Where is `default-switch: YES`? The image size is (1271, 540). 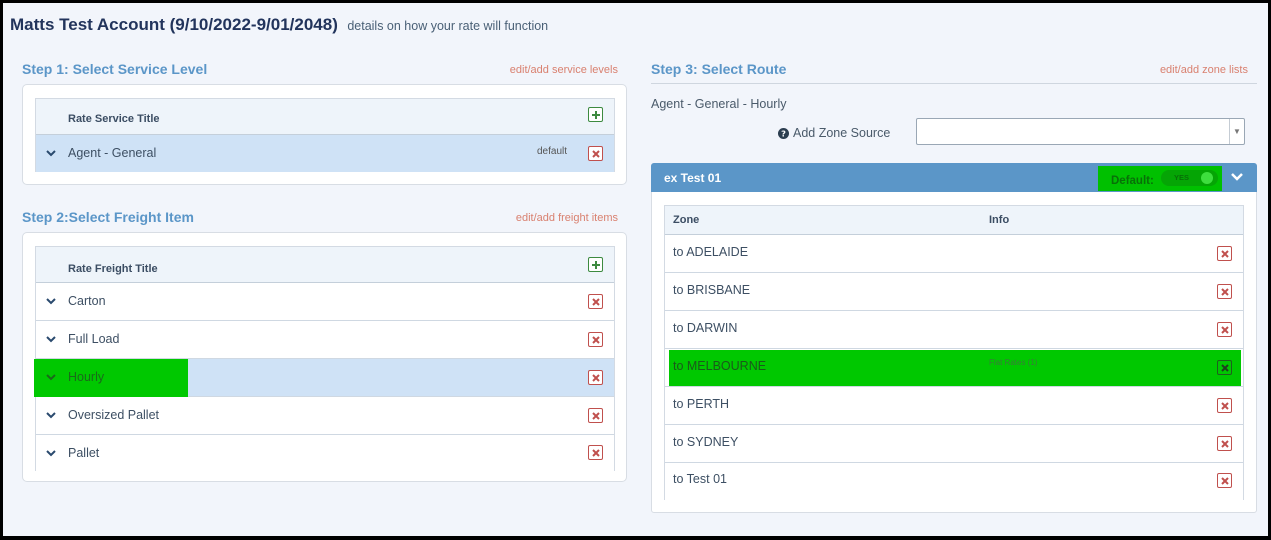 default-switch: YES is located at coordinates (1189, 178).